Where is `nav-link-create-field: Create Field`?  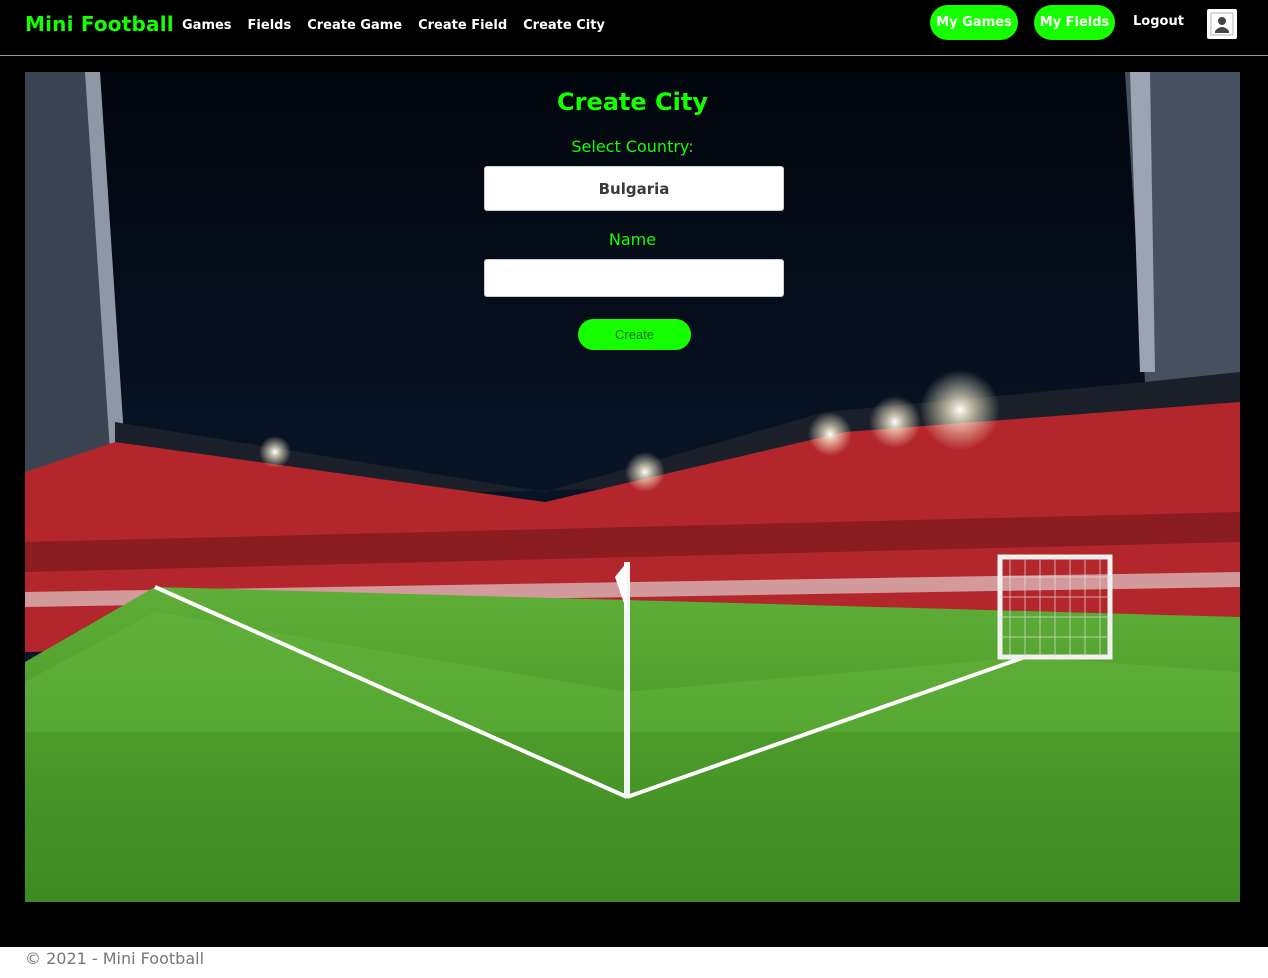
nav-link-create-field: Create Field is located at coordinates (462, 25).